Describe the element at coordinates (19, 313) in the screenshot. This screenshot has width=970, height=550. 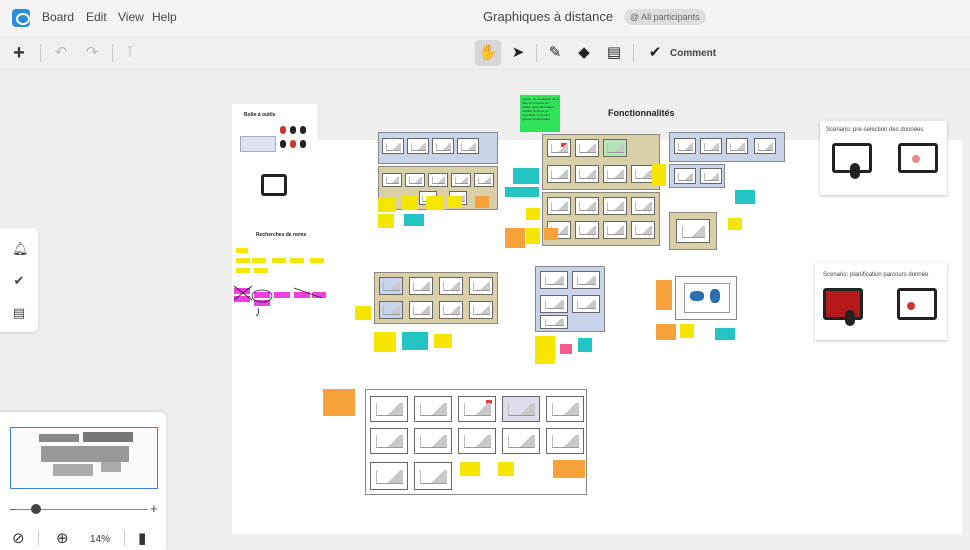
I see `document-icon: ▤` at that location.